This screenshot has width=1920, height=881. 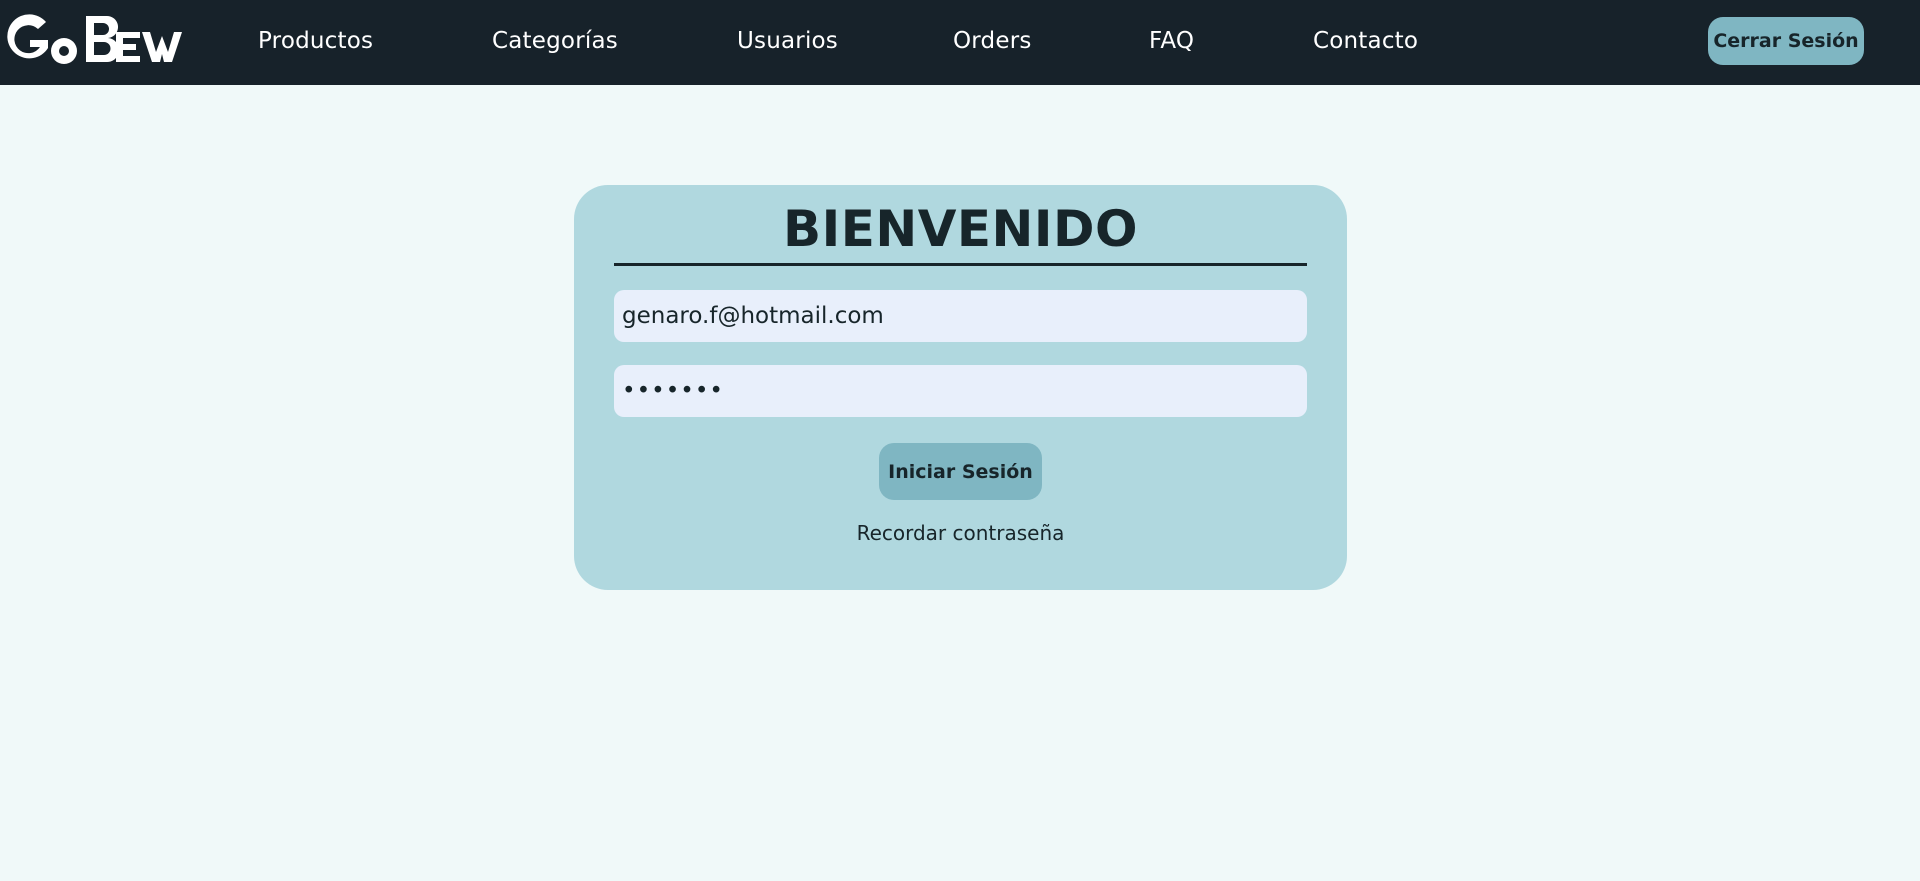 What do you see at coordinates (555, 41) in the screenshot?
I see `nav-categorias: Categorías` at bounding box center [555, 41].